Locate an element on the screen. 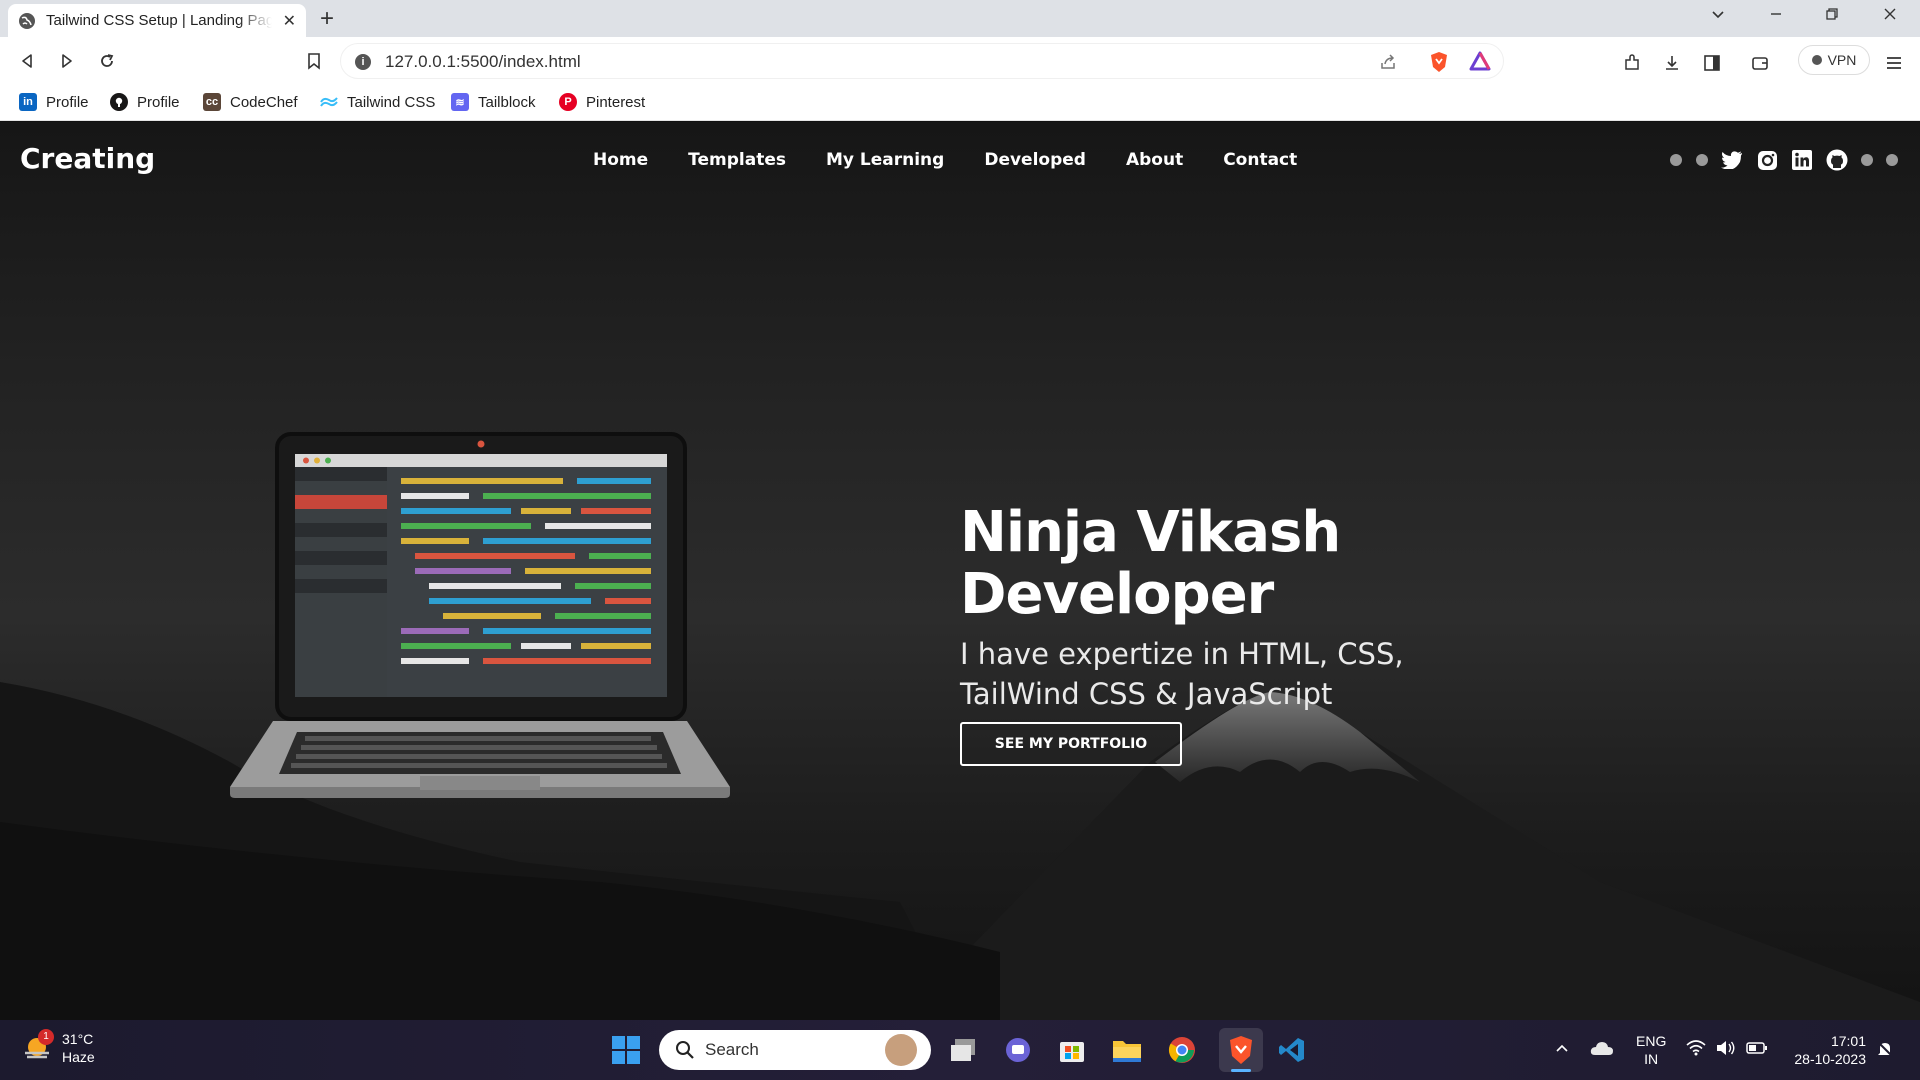  clock-date: 28-10-2023 is located at coordinates (1830, 1059).